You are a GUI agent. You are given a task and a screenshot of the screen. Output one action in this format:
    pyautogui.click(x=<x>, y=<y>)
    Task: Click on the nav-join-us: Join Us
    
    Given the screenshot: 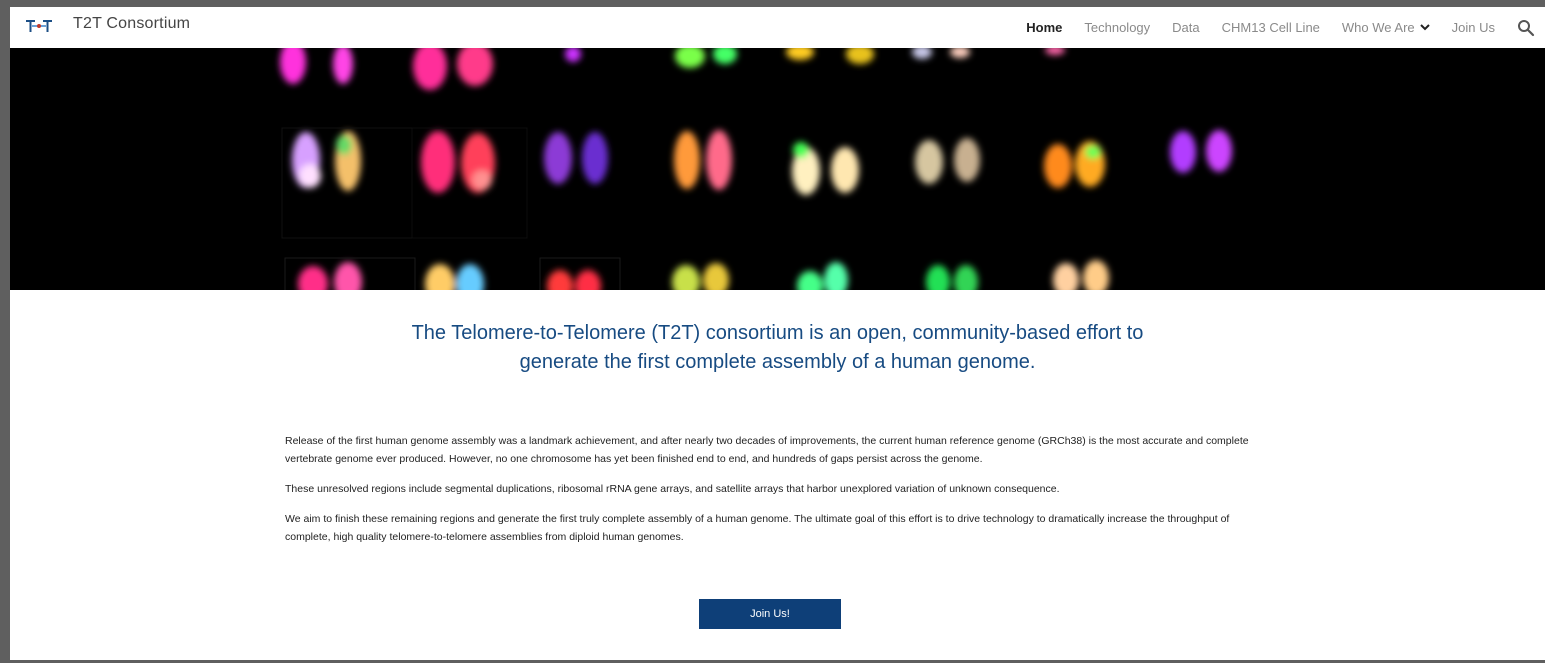 What is the action you would take?
    pyautogui.click(x=1473, y=27)
    